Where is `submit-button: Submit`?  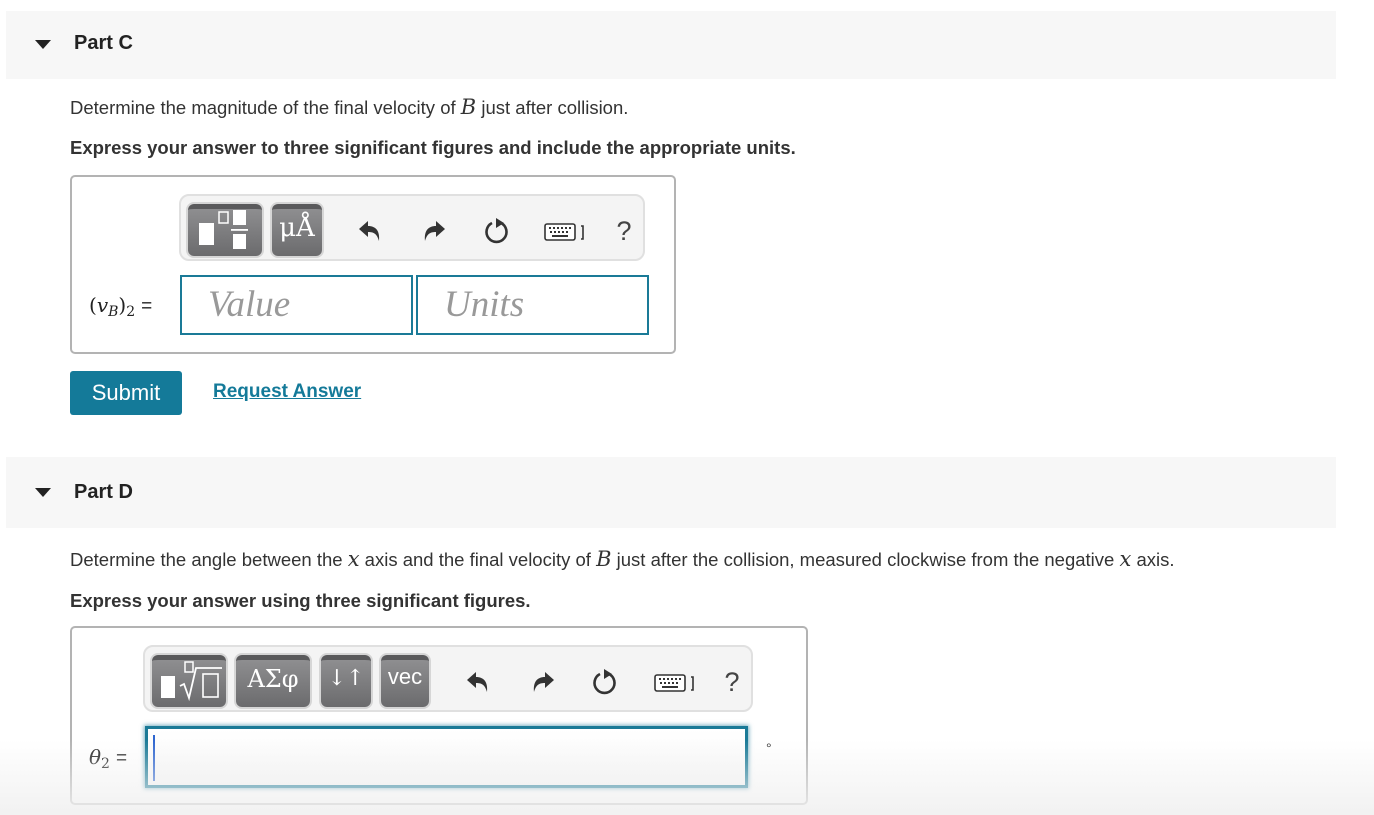
submit-button: Submit is located at coordinates (126, 393).